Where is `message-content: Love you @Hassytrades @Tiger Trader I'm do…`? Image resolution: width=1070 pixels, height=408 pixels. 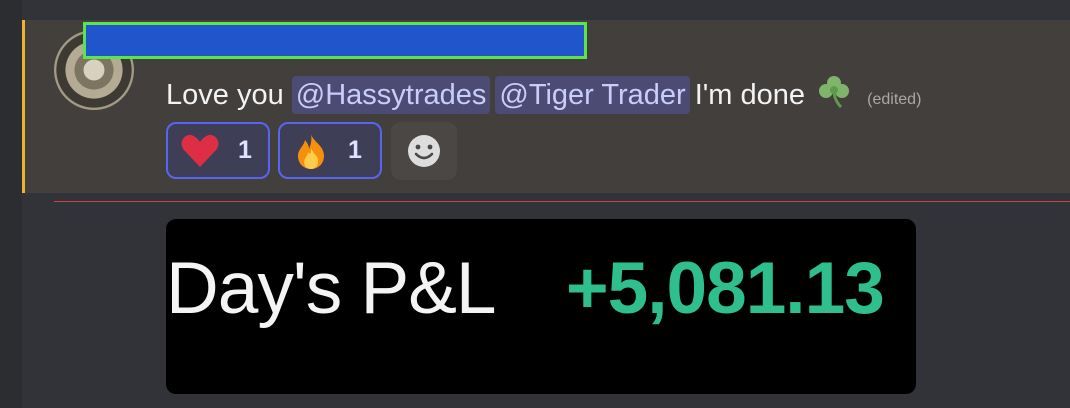
message-content: Love you @Hassytrades @Tiger Trader I'm do… is located at coordinates (544, 94).